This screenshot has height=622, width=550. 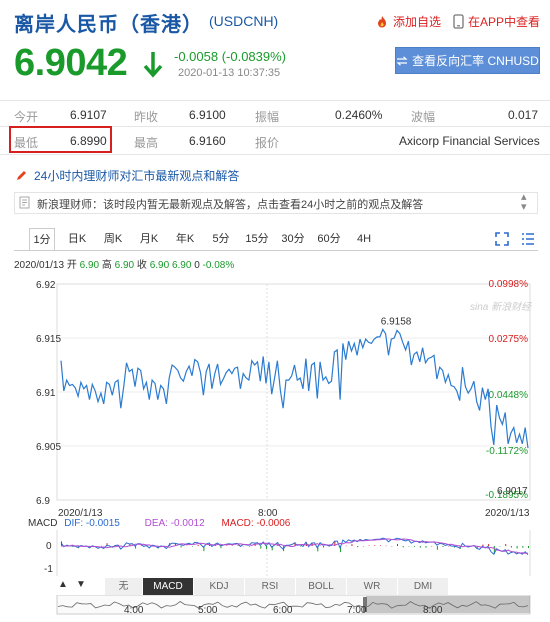 I want to click on range-label: 波幅, so click(x=423, y=117).